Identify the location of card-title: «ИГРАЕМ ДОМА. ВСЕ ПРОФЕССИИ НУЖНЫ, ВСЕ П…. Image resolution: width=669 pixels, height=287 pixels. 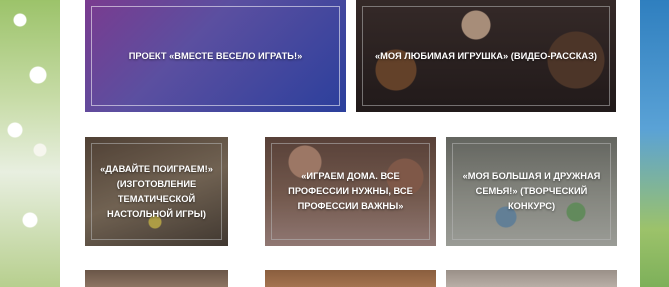
(350, 191).